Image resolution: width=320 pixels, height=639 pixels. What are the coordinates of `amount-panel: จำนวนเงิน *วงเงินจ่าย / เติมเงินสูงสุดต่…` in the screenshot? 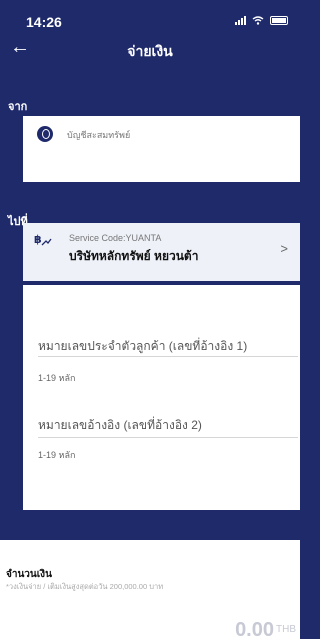 It's located at (150, 589).